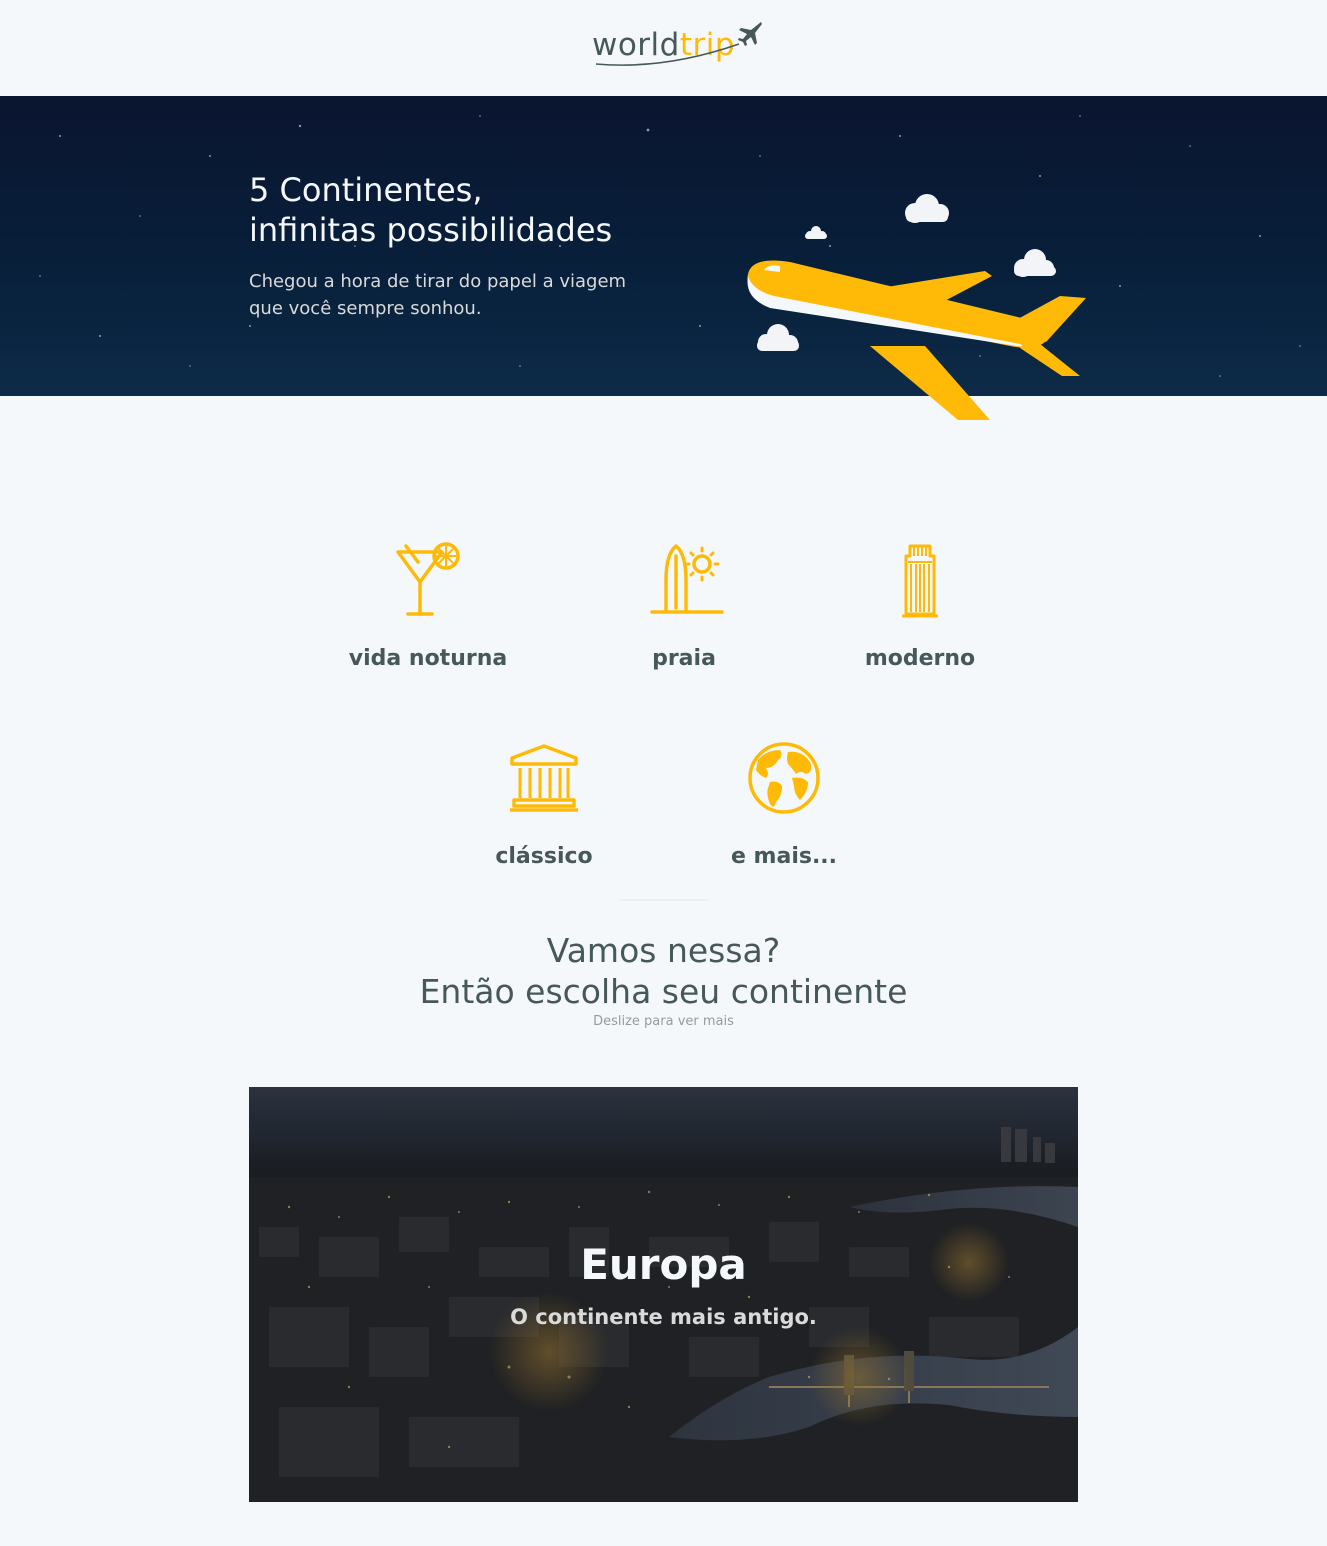  I want to click on travel-type-label: vida noturna, so click(428, 658).